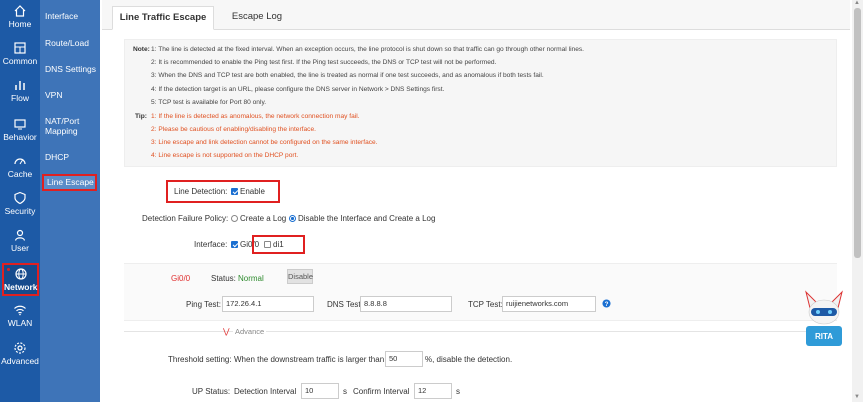 Image resolution: width=863 pixels, height=402 pixels. I want to click on nav-home-label: Home, so click(20, 24).